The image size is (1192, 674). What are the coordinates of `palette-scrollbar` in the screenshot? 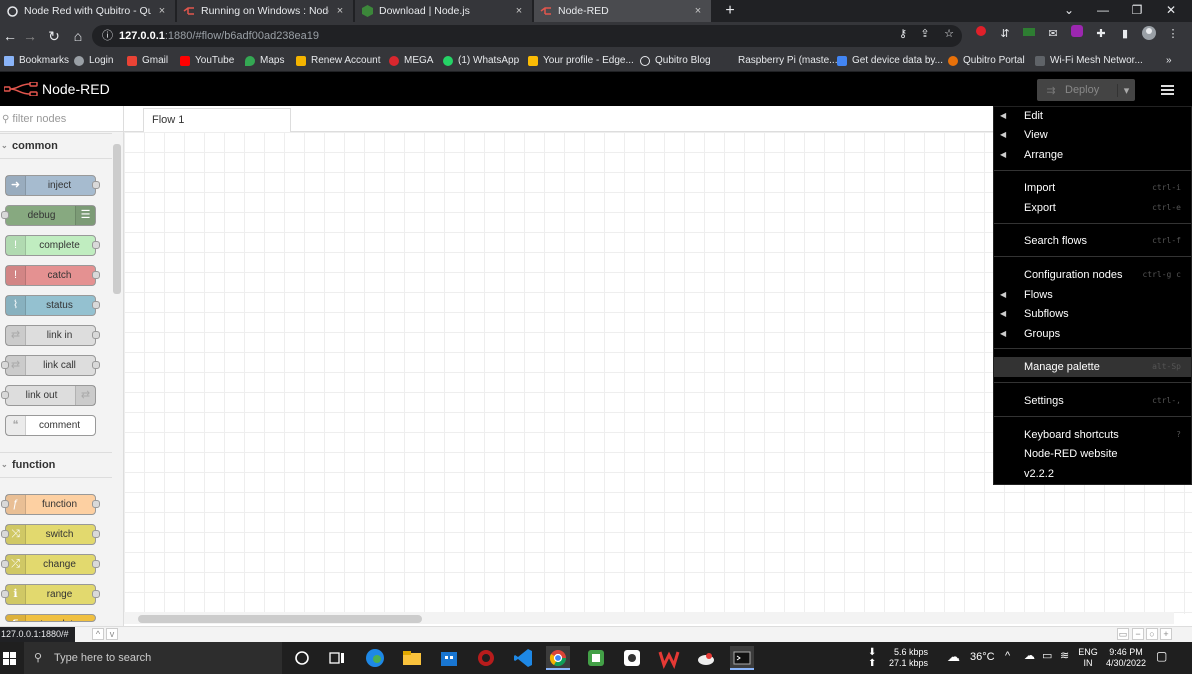 It's located at (117, 384).